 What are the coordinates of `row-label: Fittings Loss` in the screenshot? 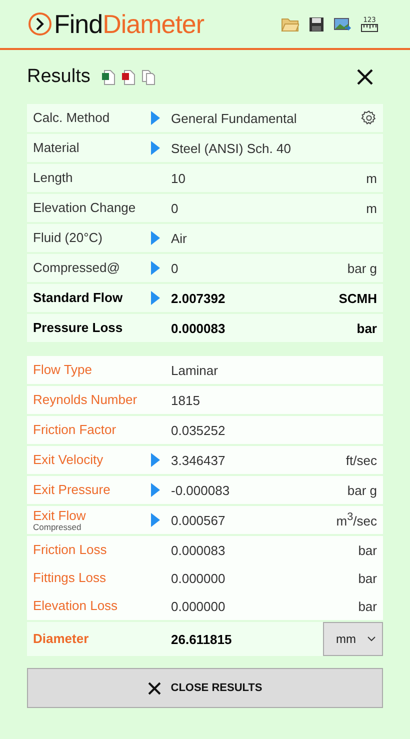 It's located at (70, 578).